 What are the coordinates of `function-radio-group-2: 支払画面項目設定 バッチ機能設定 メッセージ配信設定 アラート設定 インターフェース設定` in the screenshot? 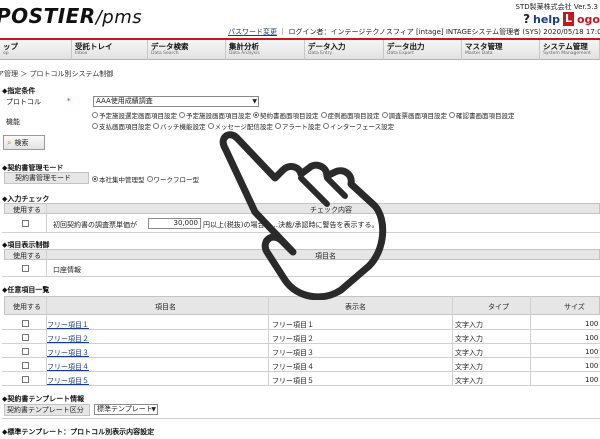 It's located at (244, 126).